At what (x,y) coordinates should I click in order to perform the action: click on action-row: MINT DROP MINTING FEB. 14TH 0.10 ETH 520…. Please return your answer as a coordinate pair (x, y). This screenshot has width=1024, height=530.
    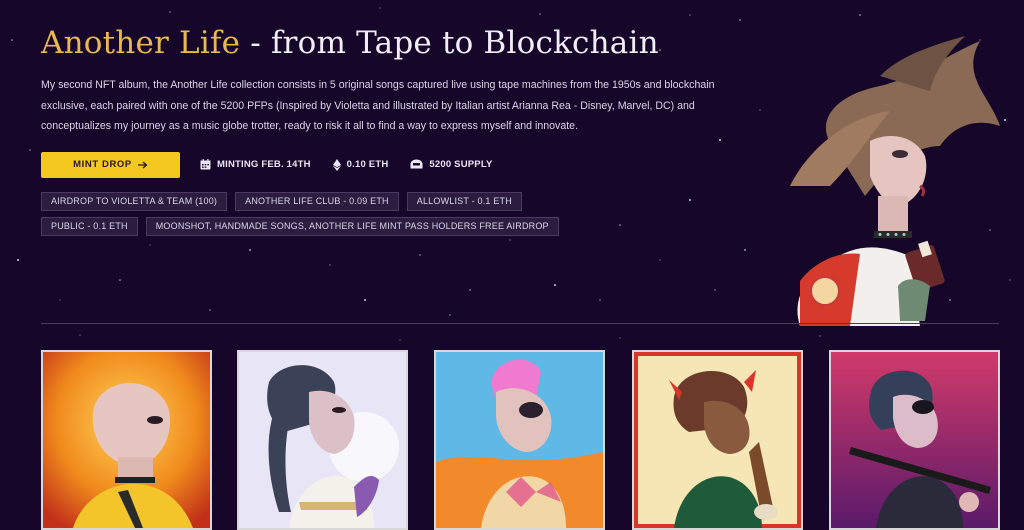
    Looking at the image, I should click on (381, 164).